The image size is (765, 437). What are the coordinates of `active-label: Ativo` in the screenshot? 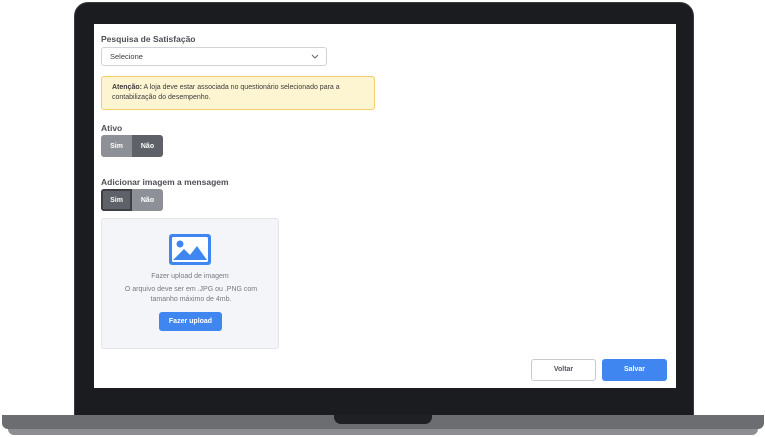 It's located at (112, 128).